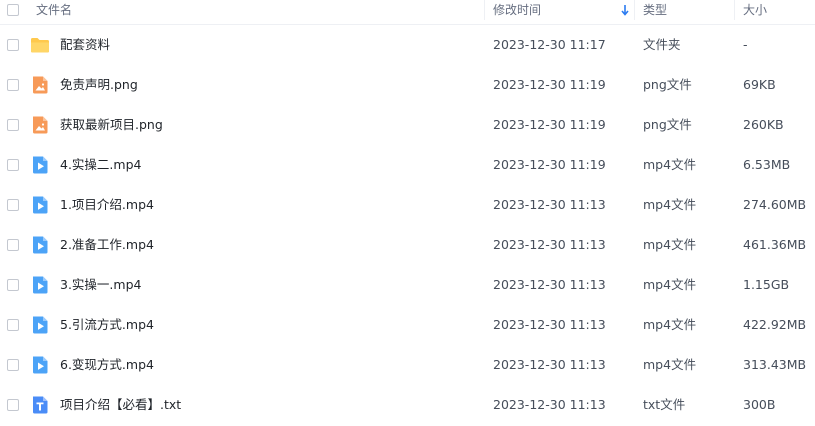 The width and height of the screenshot is (815, 426). What do you see at coordinates (759, 84) in the screenshot?
I see `file-size: 69KB` at bounding box center [759, 84].